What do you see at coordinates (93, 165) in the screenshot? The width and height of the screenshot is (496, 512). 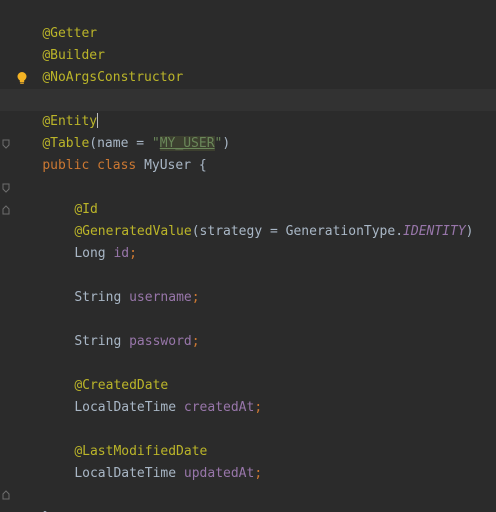 I see `keyword-public-class: public class` at bounding box center [93, 165].